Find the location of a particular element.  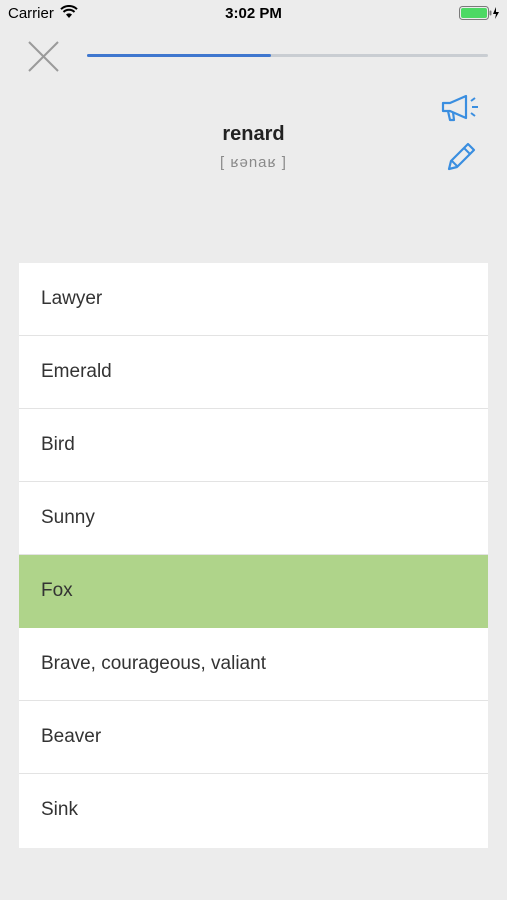

audio-button is located at coordinates (461, 108).